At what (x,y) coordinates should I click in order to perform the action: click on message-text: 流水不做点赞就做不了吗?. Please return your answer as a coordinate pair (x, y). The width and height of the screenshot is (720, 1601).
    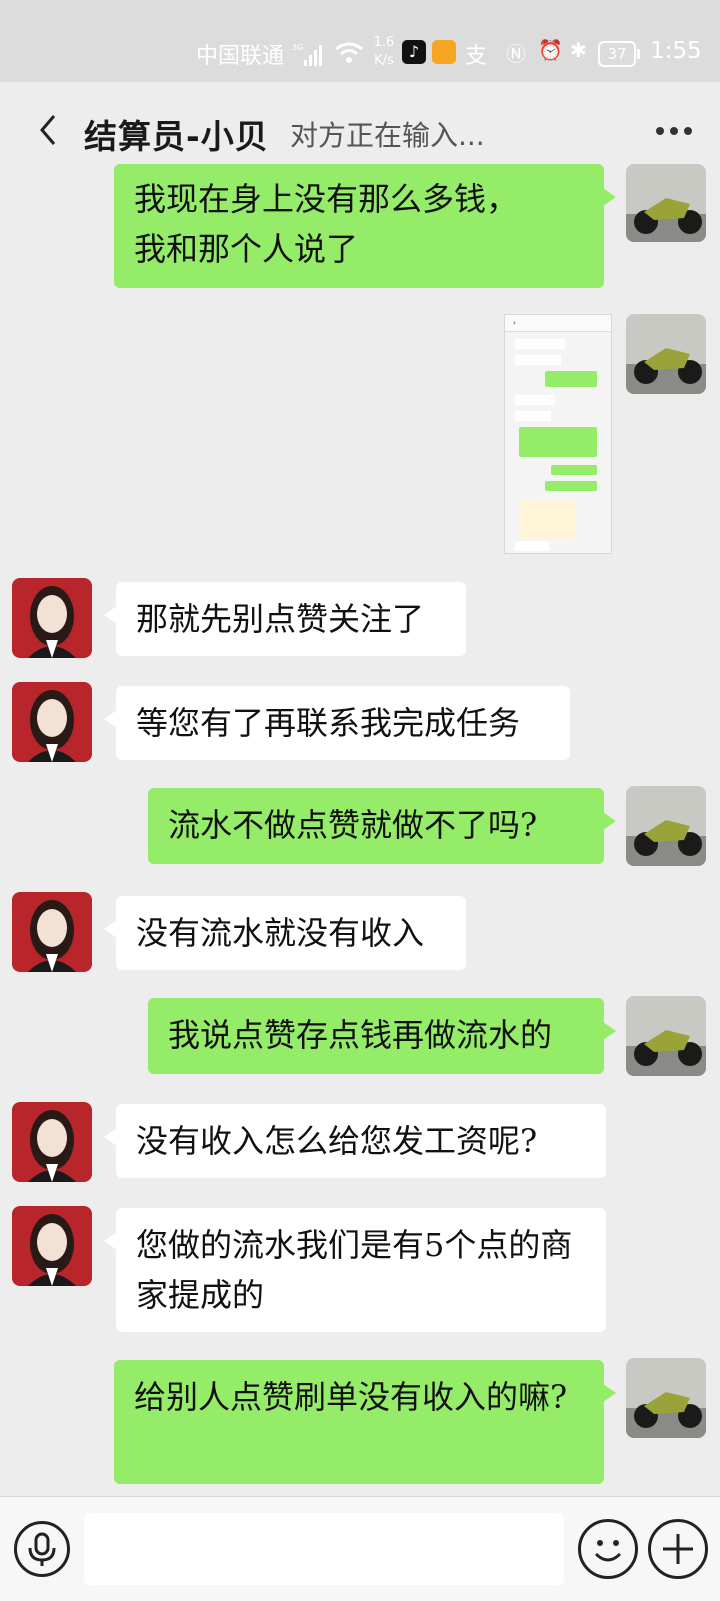
    Looking at the image, I should click on (353, 825).